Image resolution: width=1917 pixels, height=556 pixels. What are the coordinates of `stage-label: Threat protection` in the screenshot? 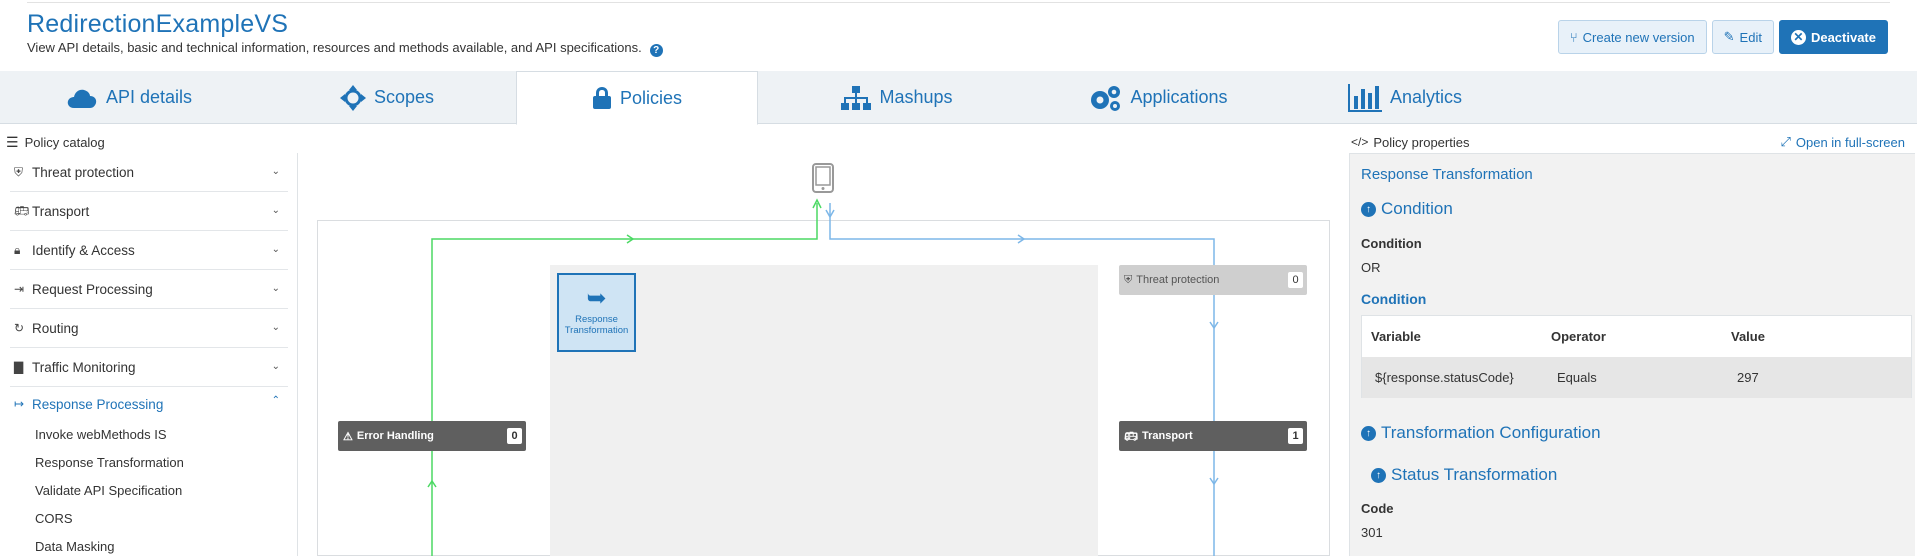 It's located at (1178, 280).